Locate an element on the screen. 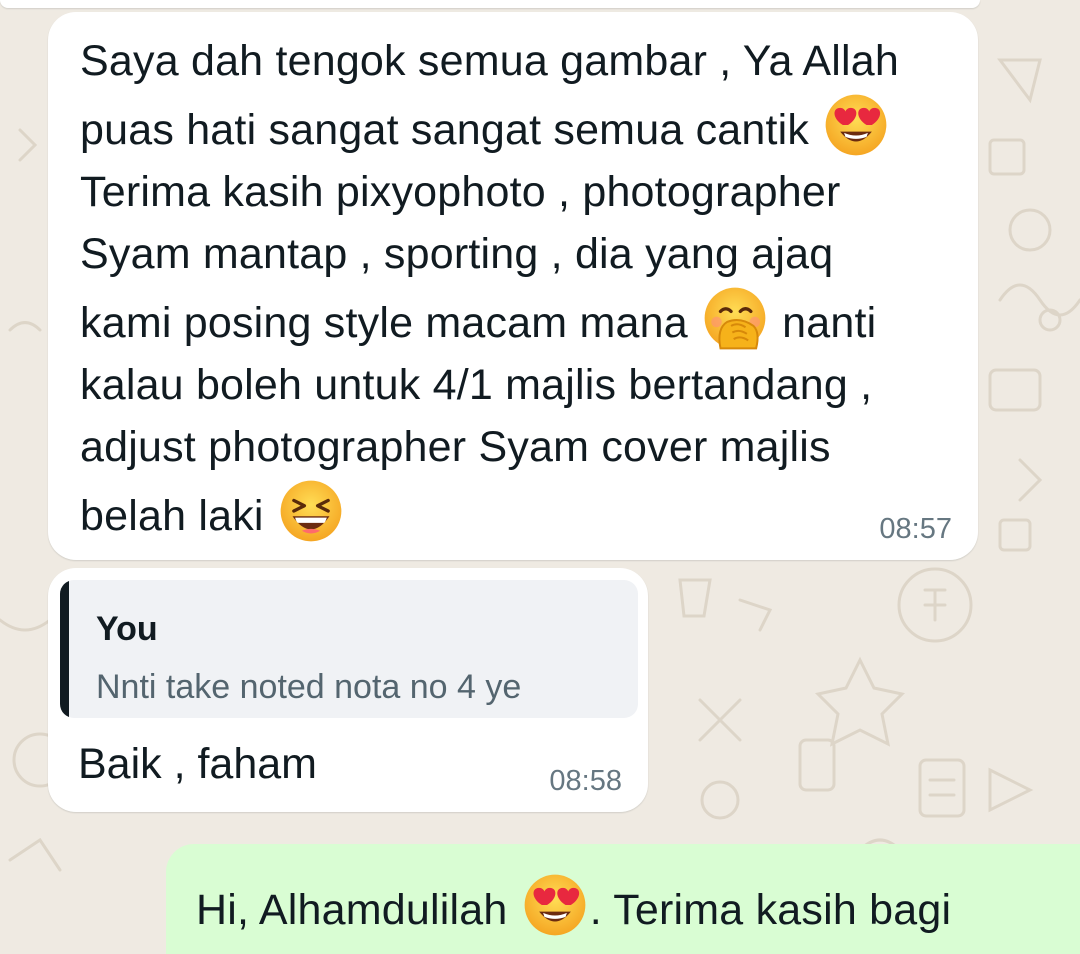 This screenshot has width=1080, height=954. message-line: Saya dah tengok semua gambar , Ya Allah is located at coordinates (520, 61).